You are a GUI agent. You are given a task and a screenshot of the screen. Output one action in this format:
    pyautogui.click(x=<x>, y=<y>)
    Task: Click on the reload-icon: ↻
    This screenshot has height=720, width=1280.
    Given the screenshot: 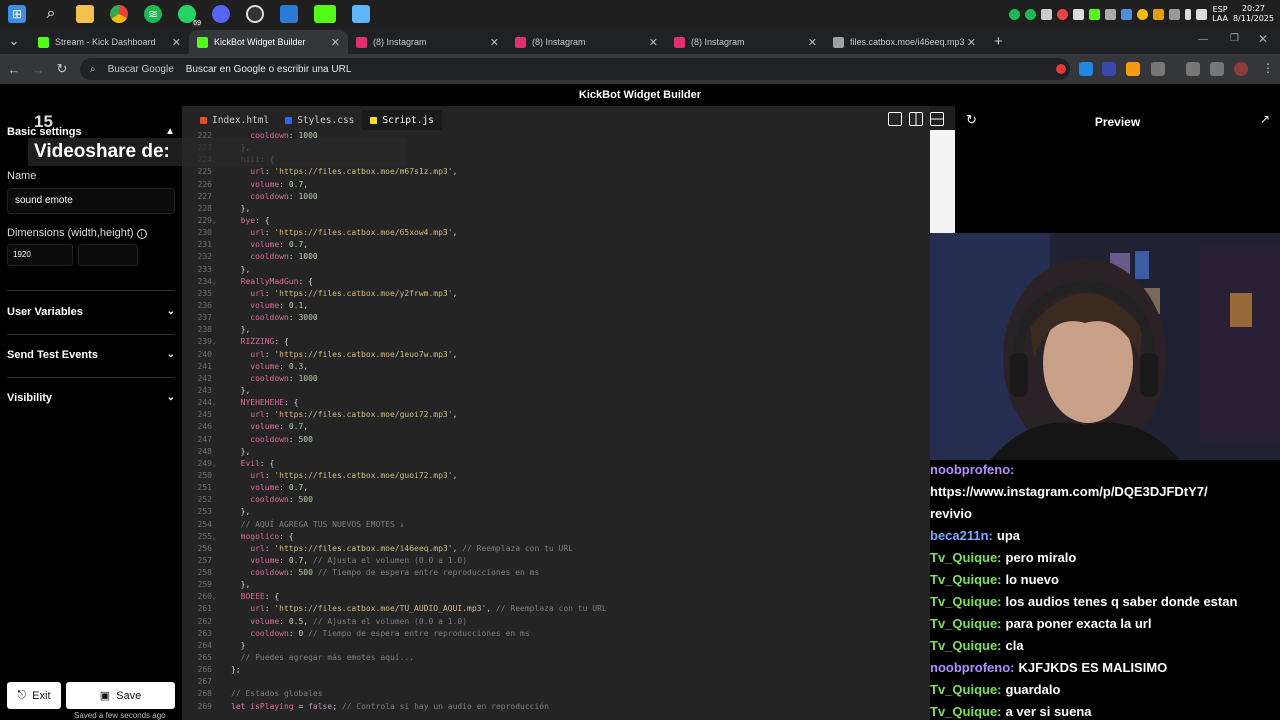 What is the action you would take?
    pyautogui.click(x=62, y=69)
    